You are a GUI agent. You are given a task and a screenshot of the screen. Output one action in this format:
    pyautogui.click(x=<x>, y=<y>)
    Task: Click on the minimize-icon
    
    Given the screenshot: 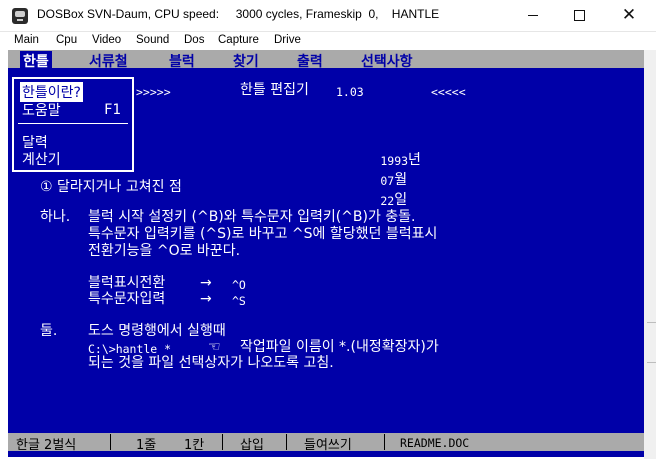 What is the action you would take?
    pyautogui.click(x=533, y=15)
    